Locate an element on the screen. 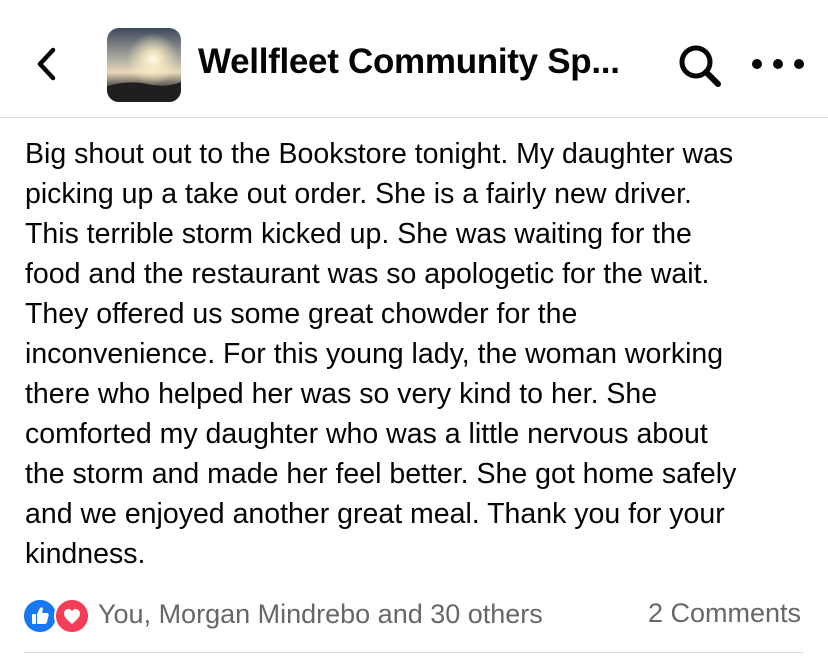  reactions-text: You, Morgan Mindrebo and 30 others is located at coordinates (320, 614).